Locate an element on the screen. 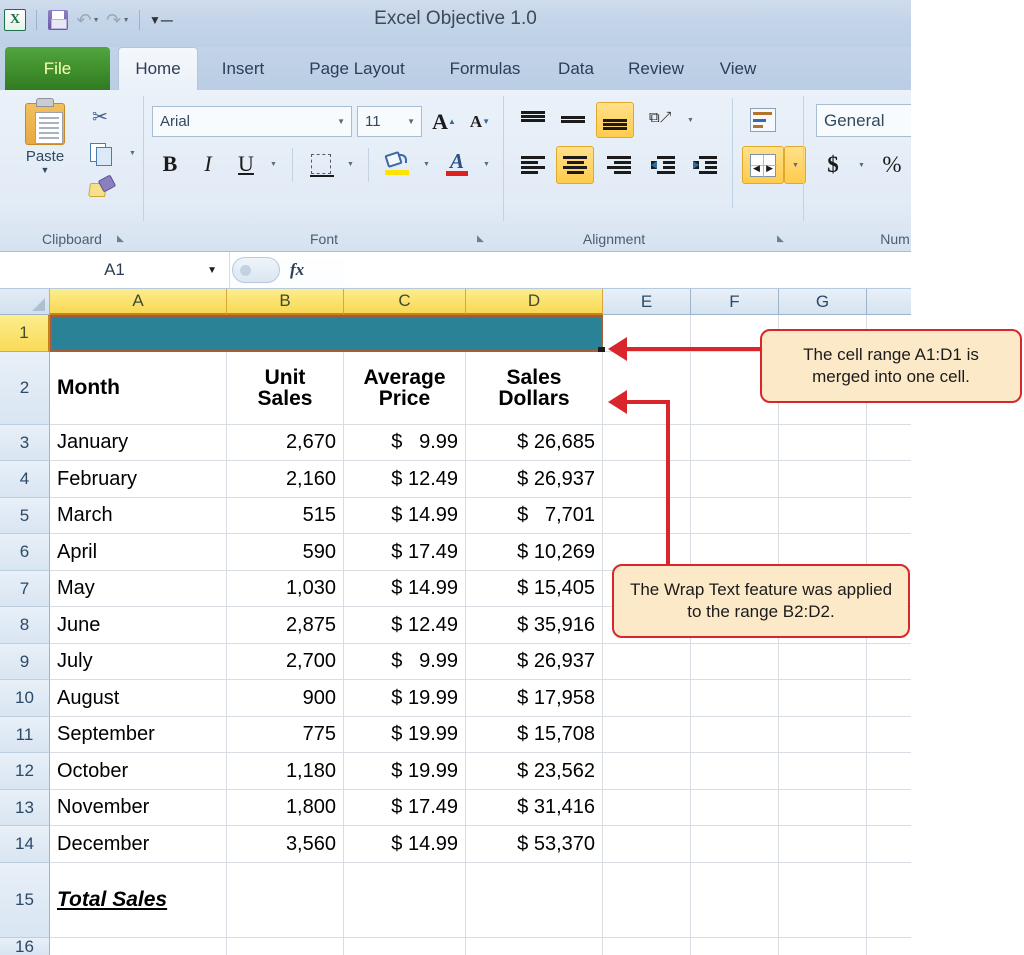 This screenshot has height=955, width=1024. cell-E4 is located at coordinates (647, 479).